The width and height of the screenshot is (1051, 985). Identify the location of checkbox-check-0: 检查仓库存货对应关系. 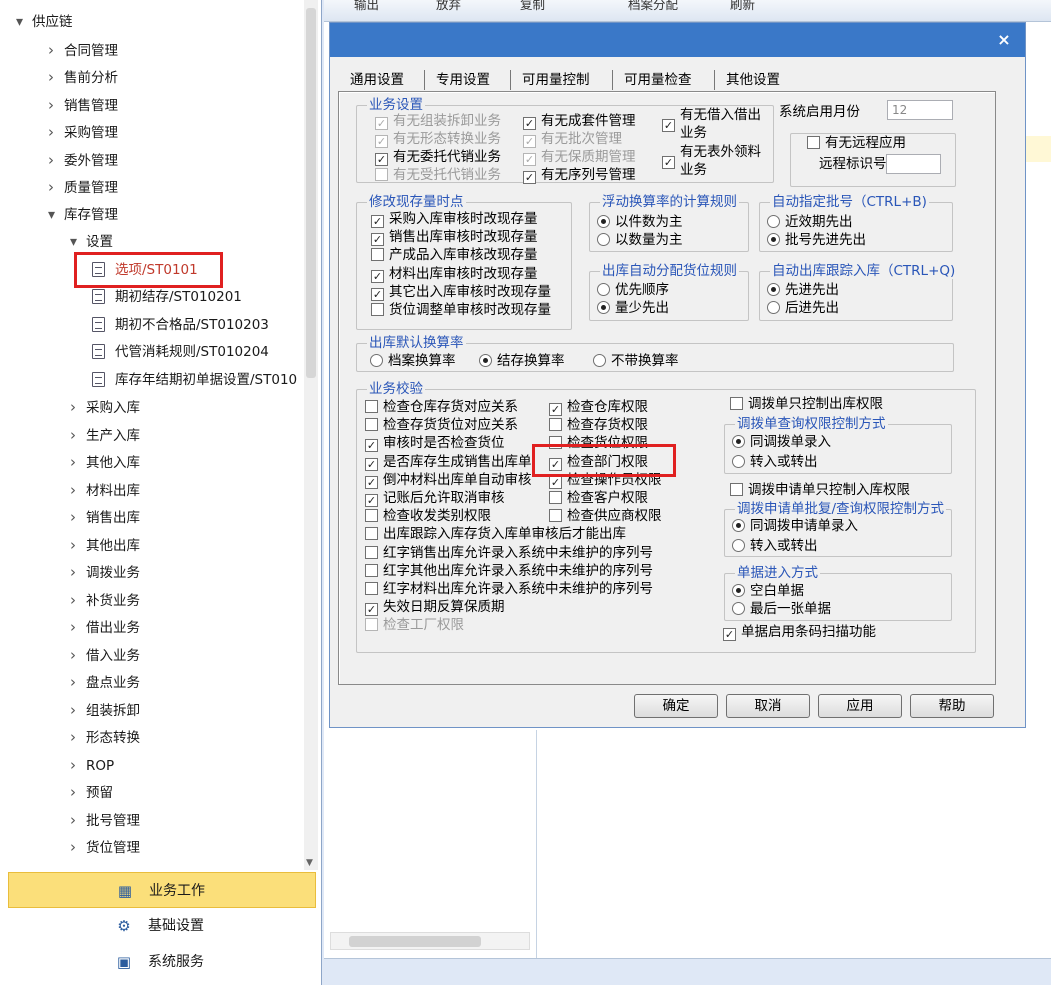
(441, 407).